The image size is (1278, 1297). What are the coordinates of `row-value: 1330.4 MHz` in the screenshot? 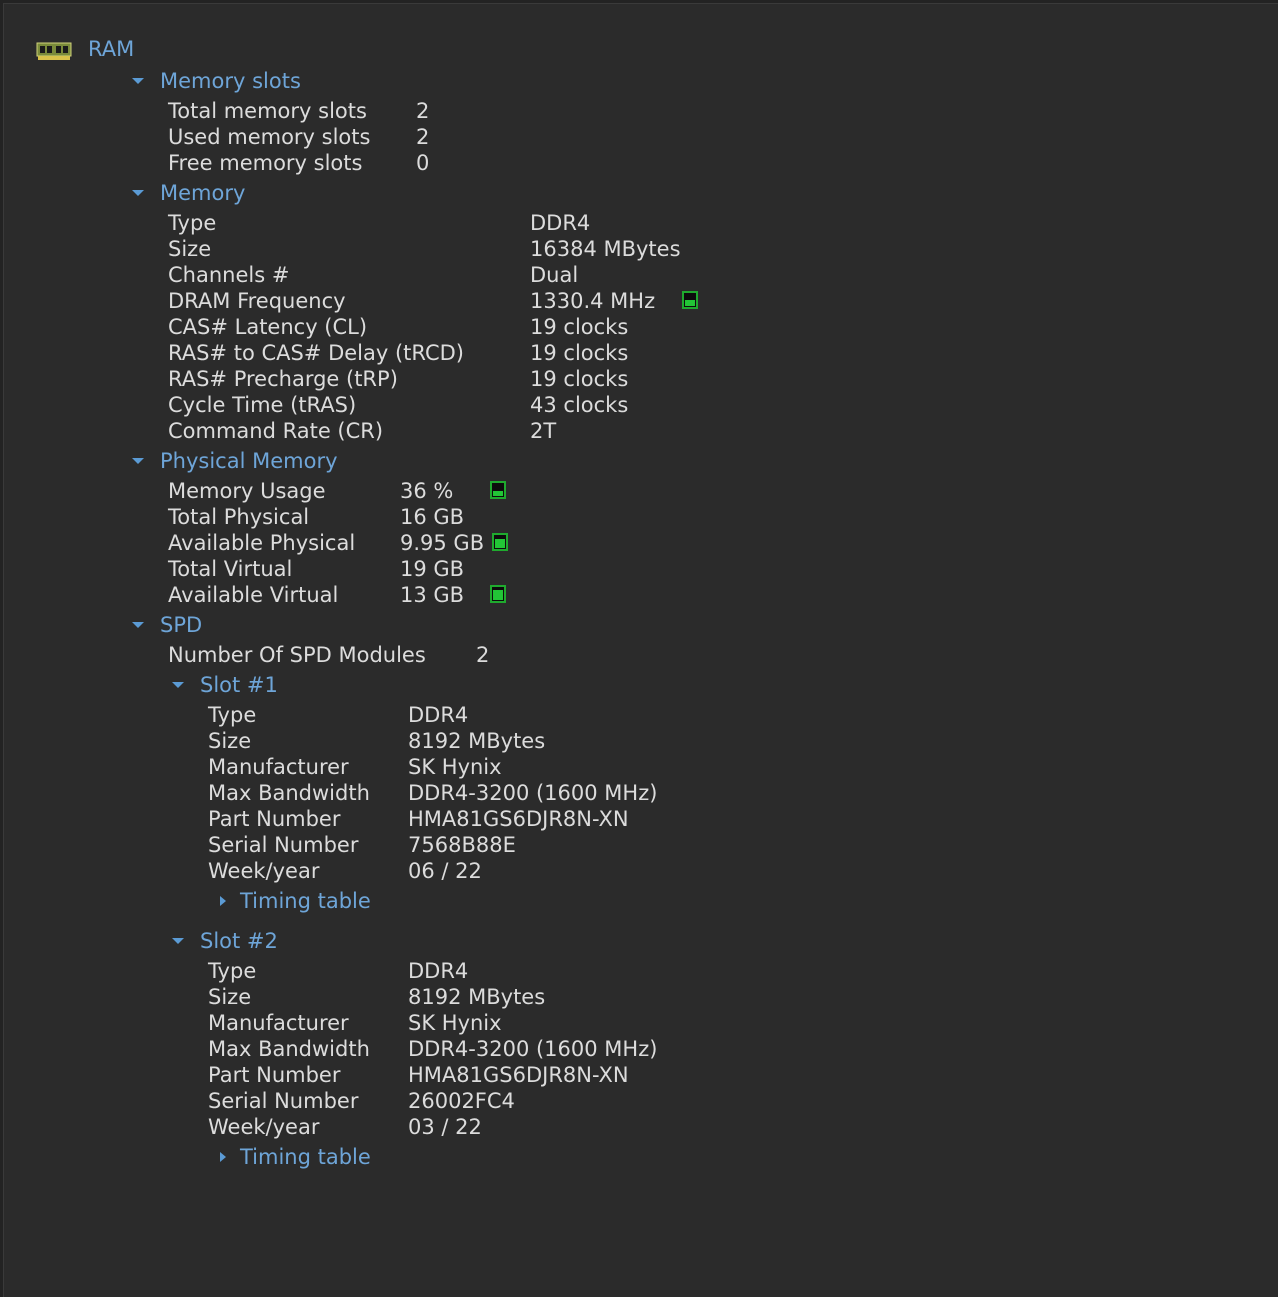 It's located at (593, 301).